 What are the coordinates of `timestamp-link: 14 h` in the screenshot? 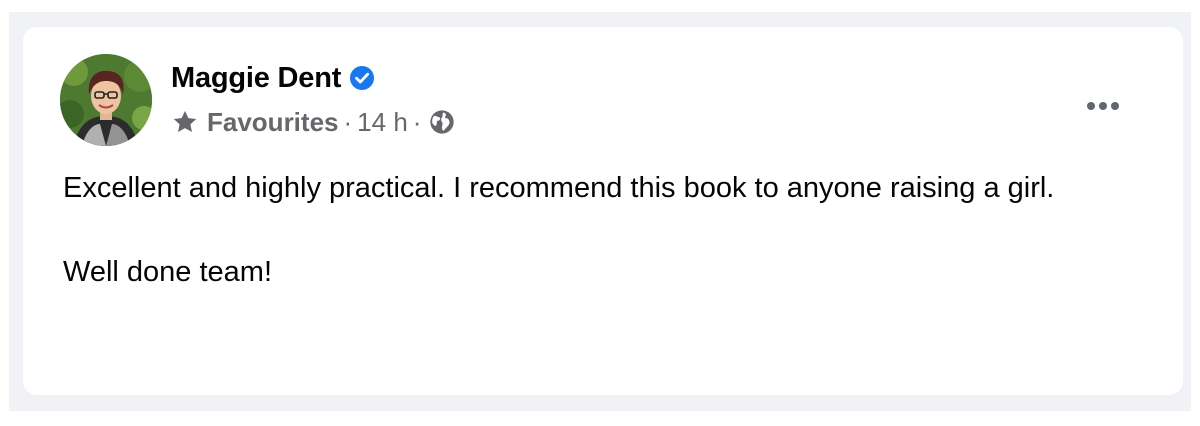 It's located at (382, 122).